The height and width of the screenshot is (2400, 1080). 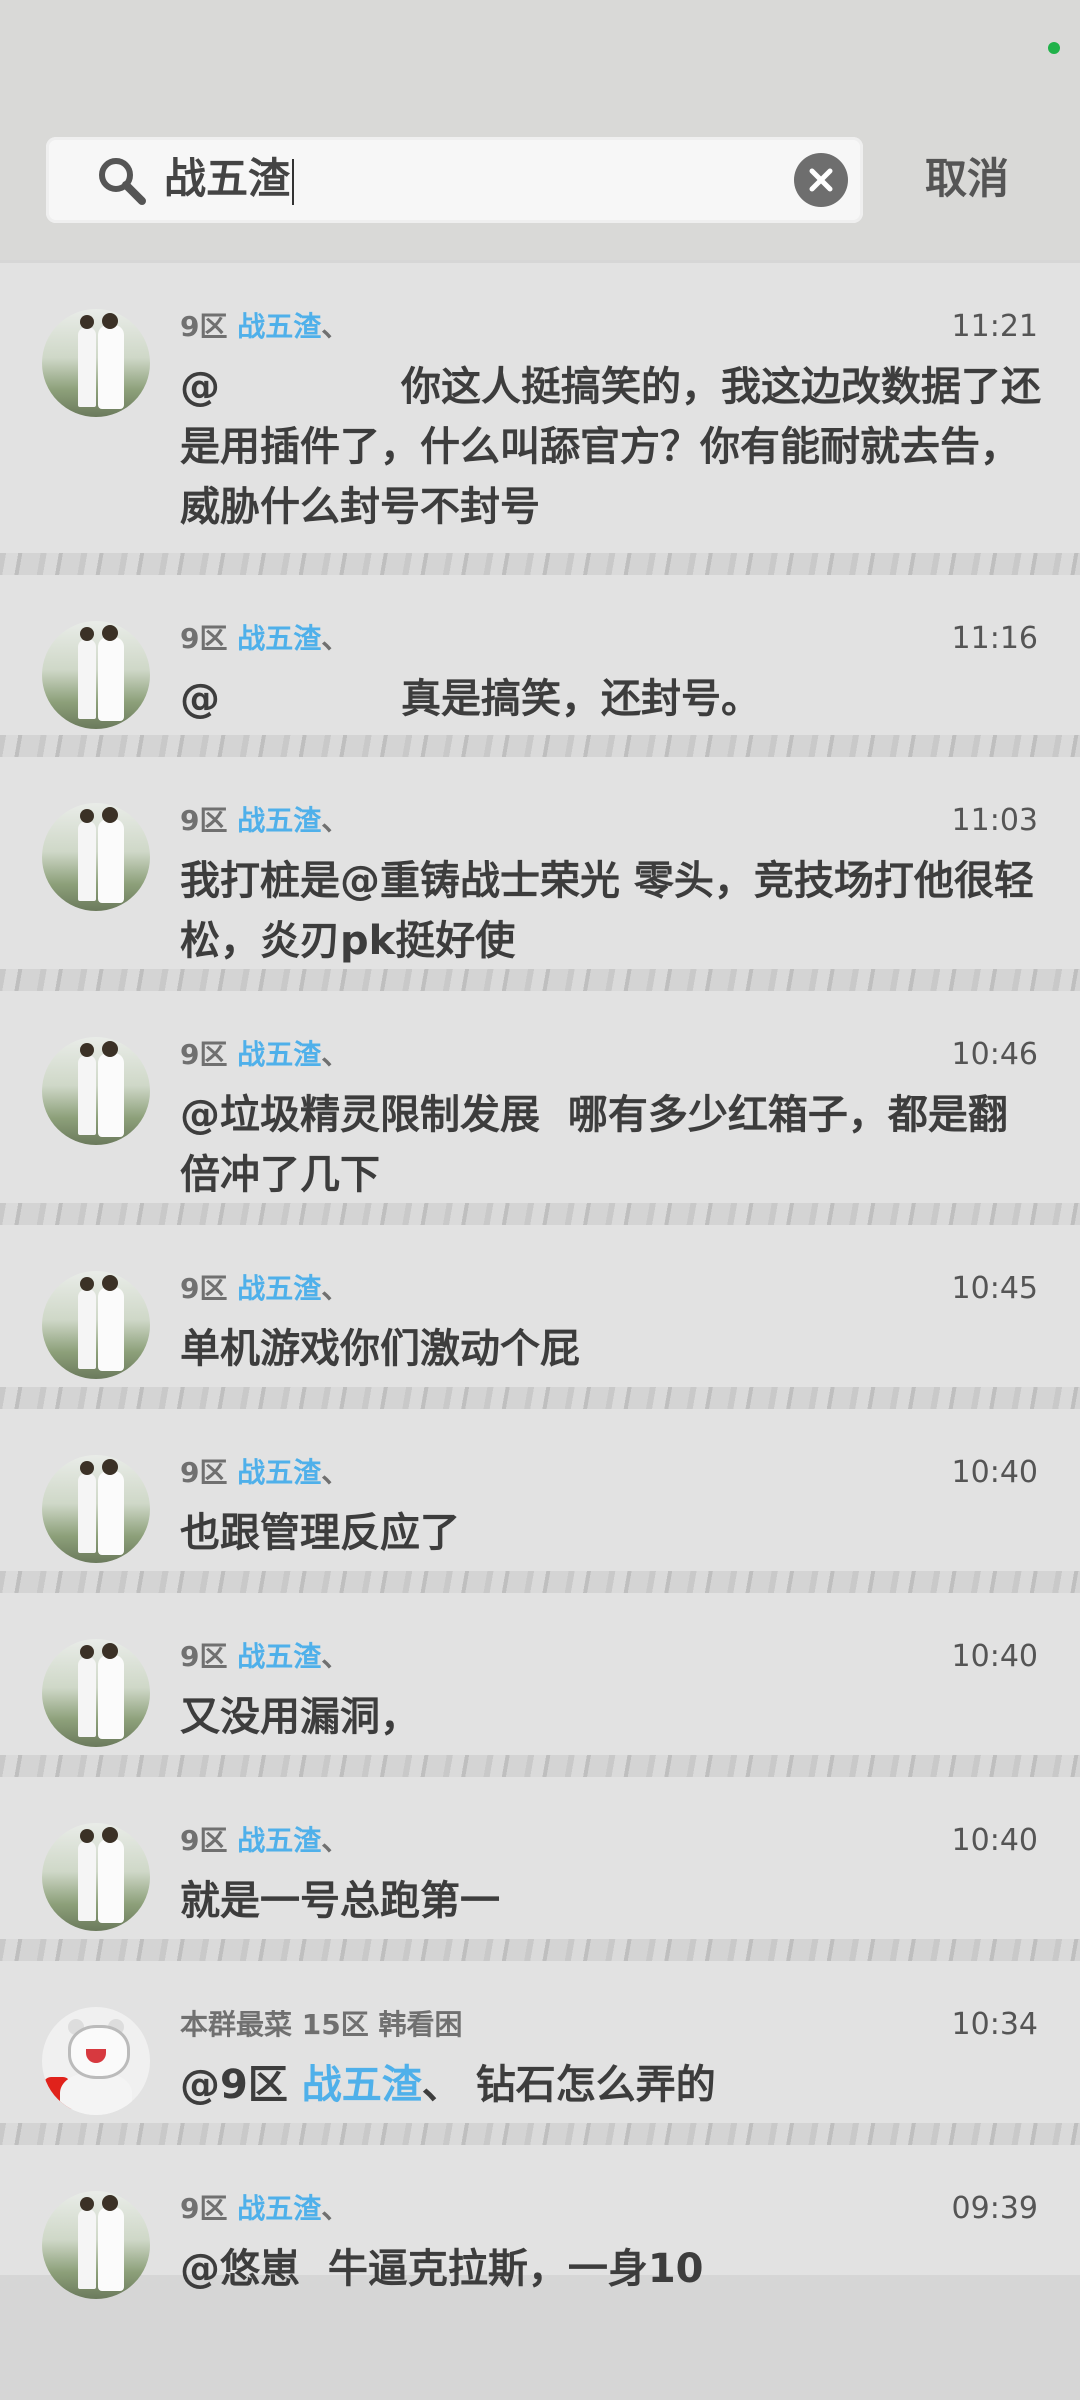 What do you see at coordinates (607, 911) in the screenshot?
I see `message-text-before: 我打桩是@重铸战士荣光 零头，竞技场打他很轻松，炎刃pk挺好使` at bounding box center [607, 911].